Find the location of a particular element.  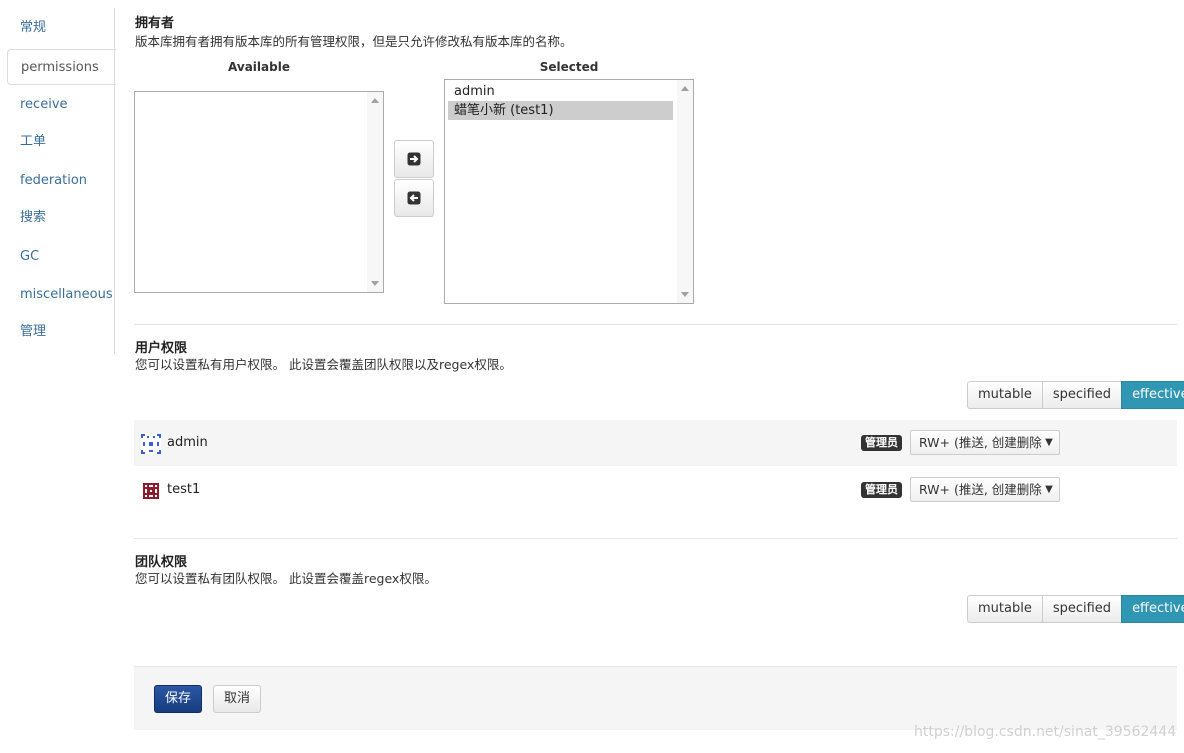

sidebar-item-gc: GC is located at coordinates (60, 257).